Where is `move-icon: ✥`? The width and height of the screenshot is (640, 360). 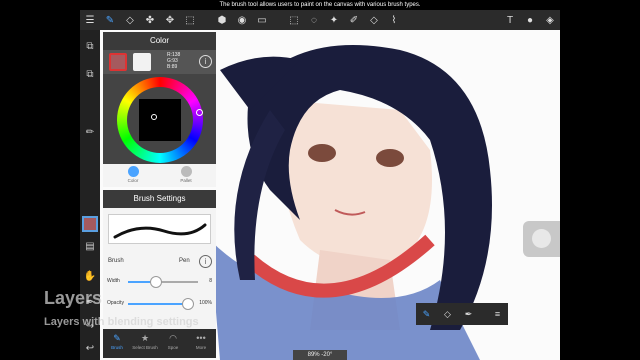
move-icon: ✥ is located at coordinates (170, 20).